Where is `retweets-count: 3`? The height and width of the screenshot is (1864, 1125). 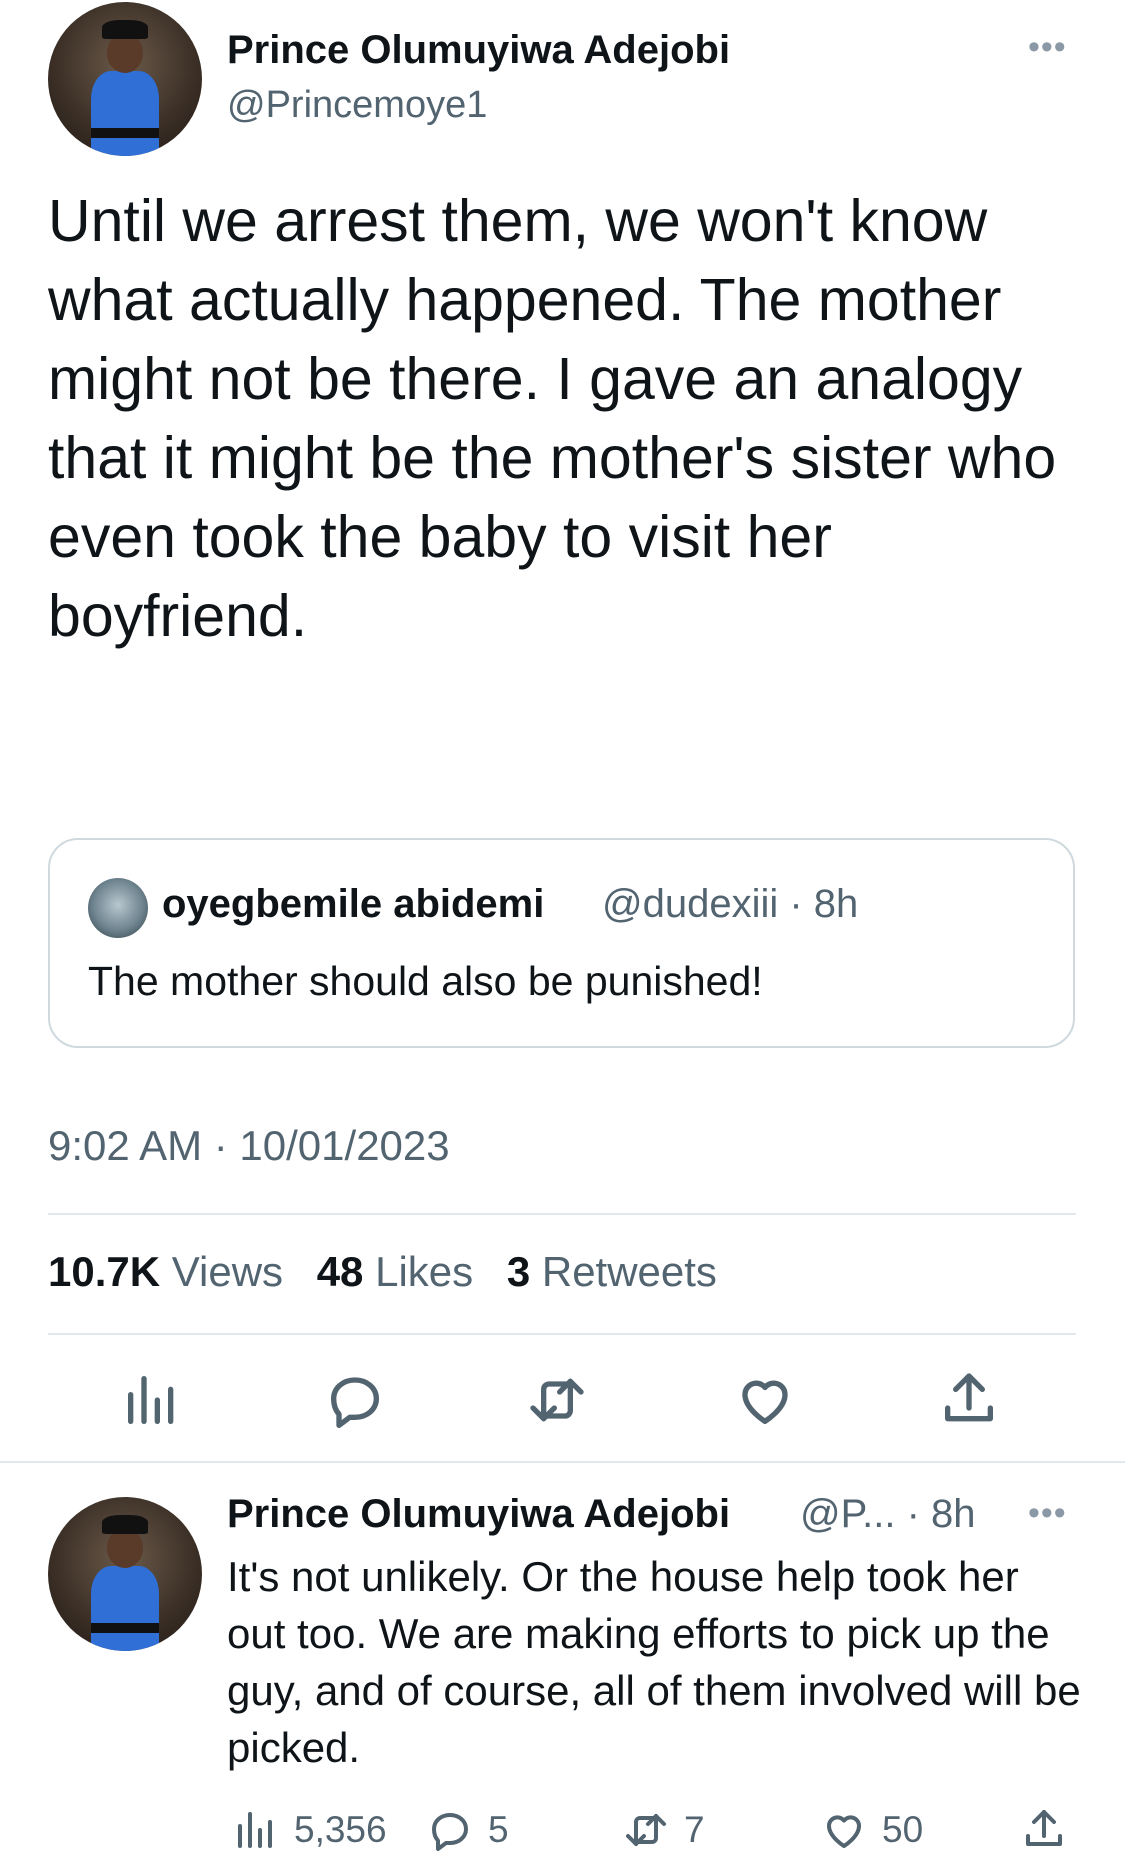
retweets-count: 3 is located at coordinates (518, 1271).